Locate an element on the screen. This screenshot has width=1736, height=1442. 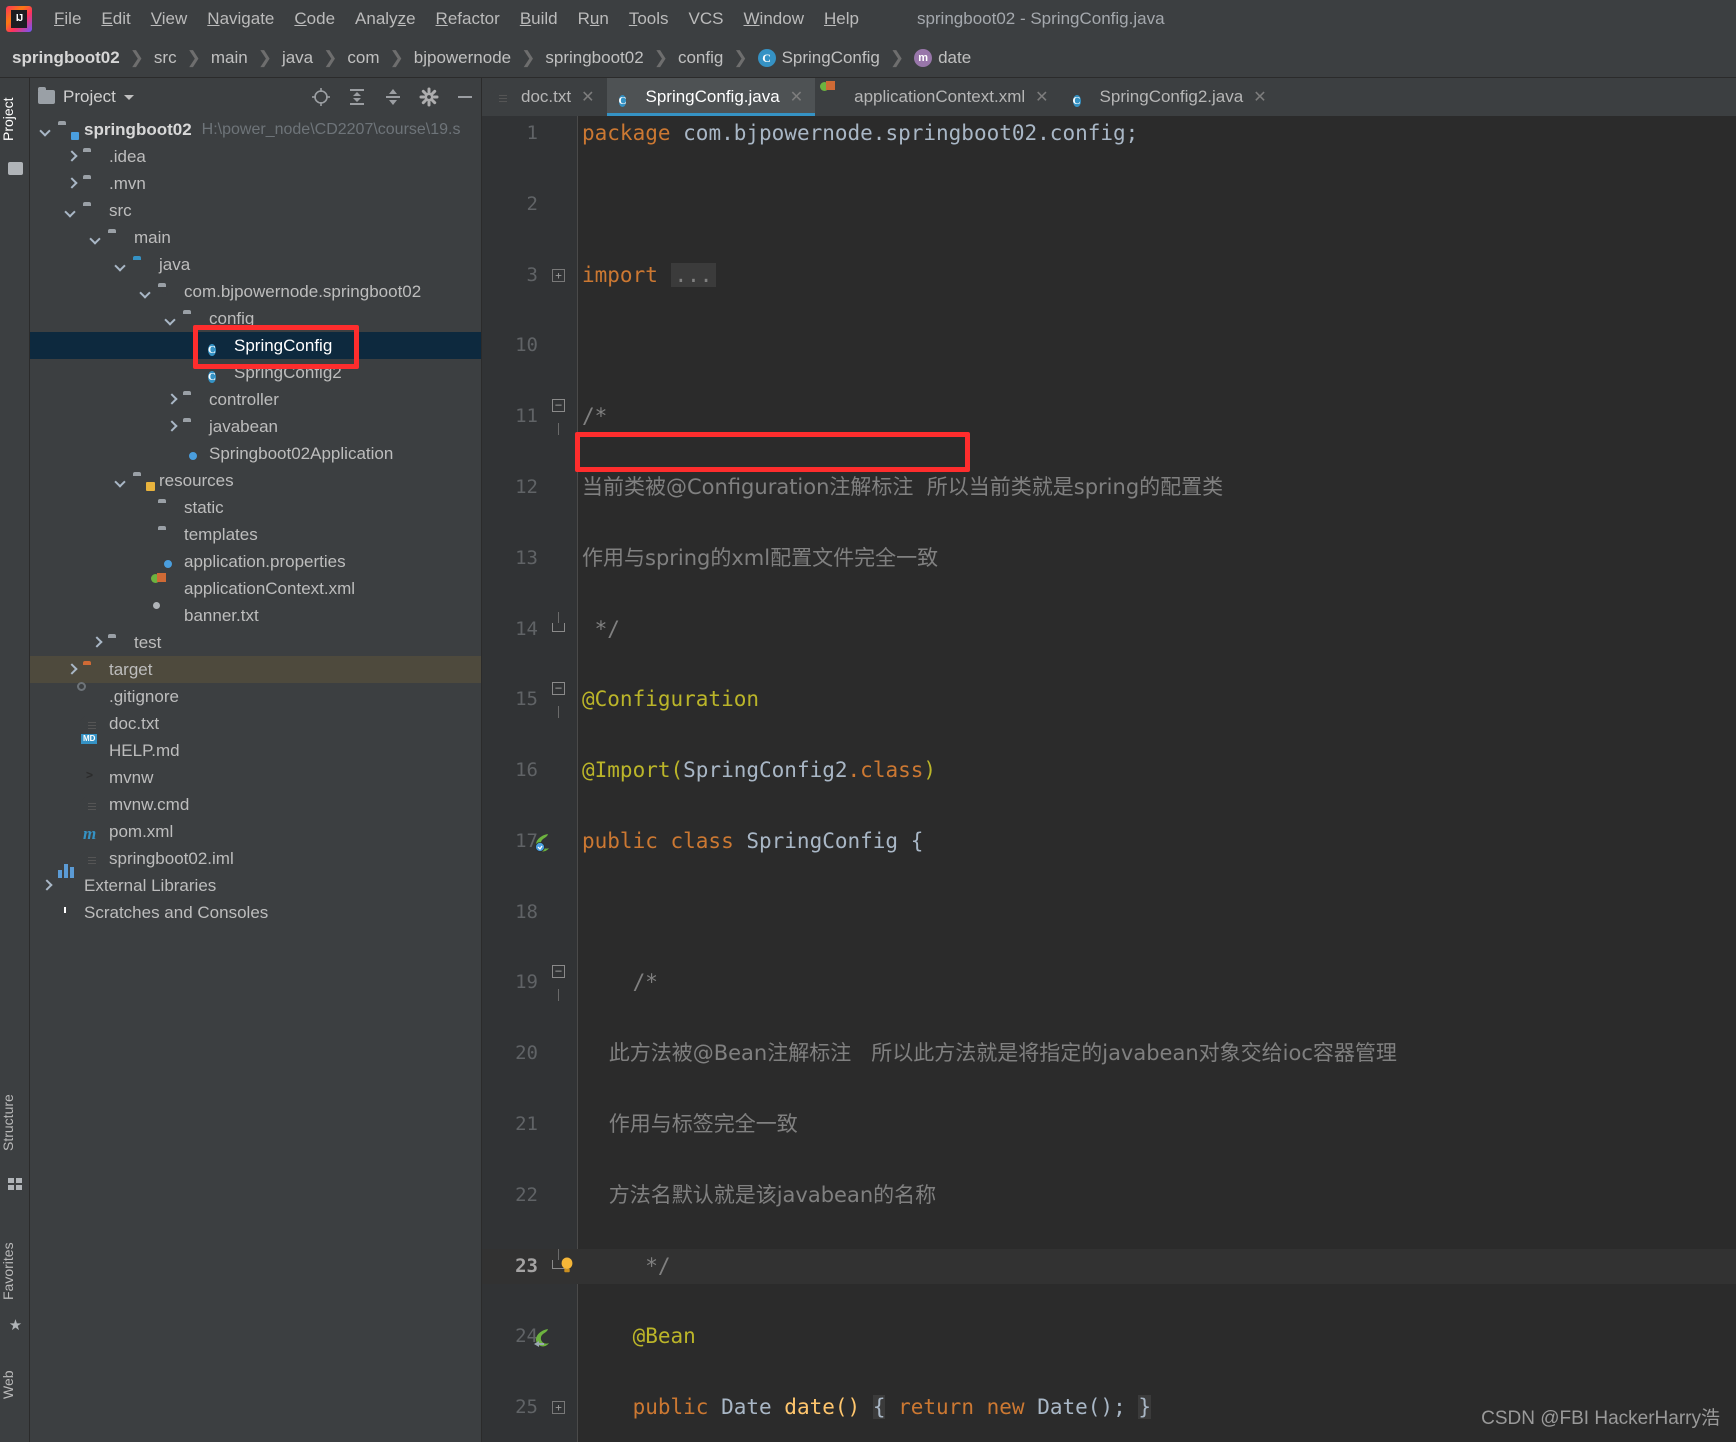
line-number: 17 is located at coordinates (526, 840).